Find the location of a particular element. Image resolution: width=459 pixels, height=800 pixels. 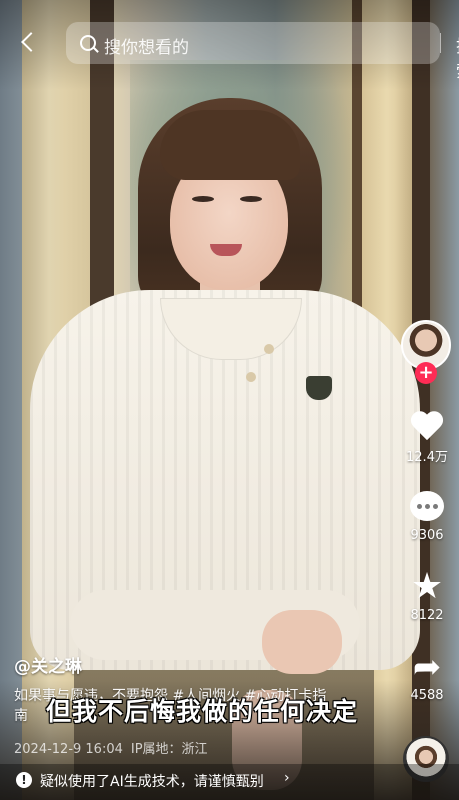

search-bar: 搜你想看的 搜索 is located at coordinates (262, 52).